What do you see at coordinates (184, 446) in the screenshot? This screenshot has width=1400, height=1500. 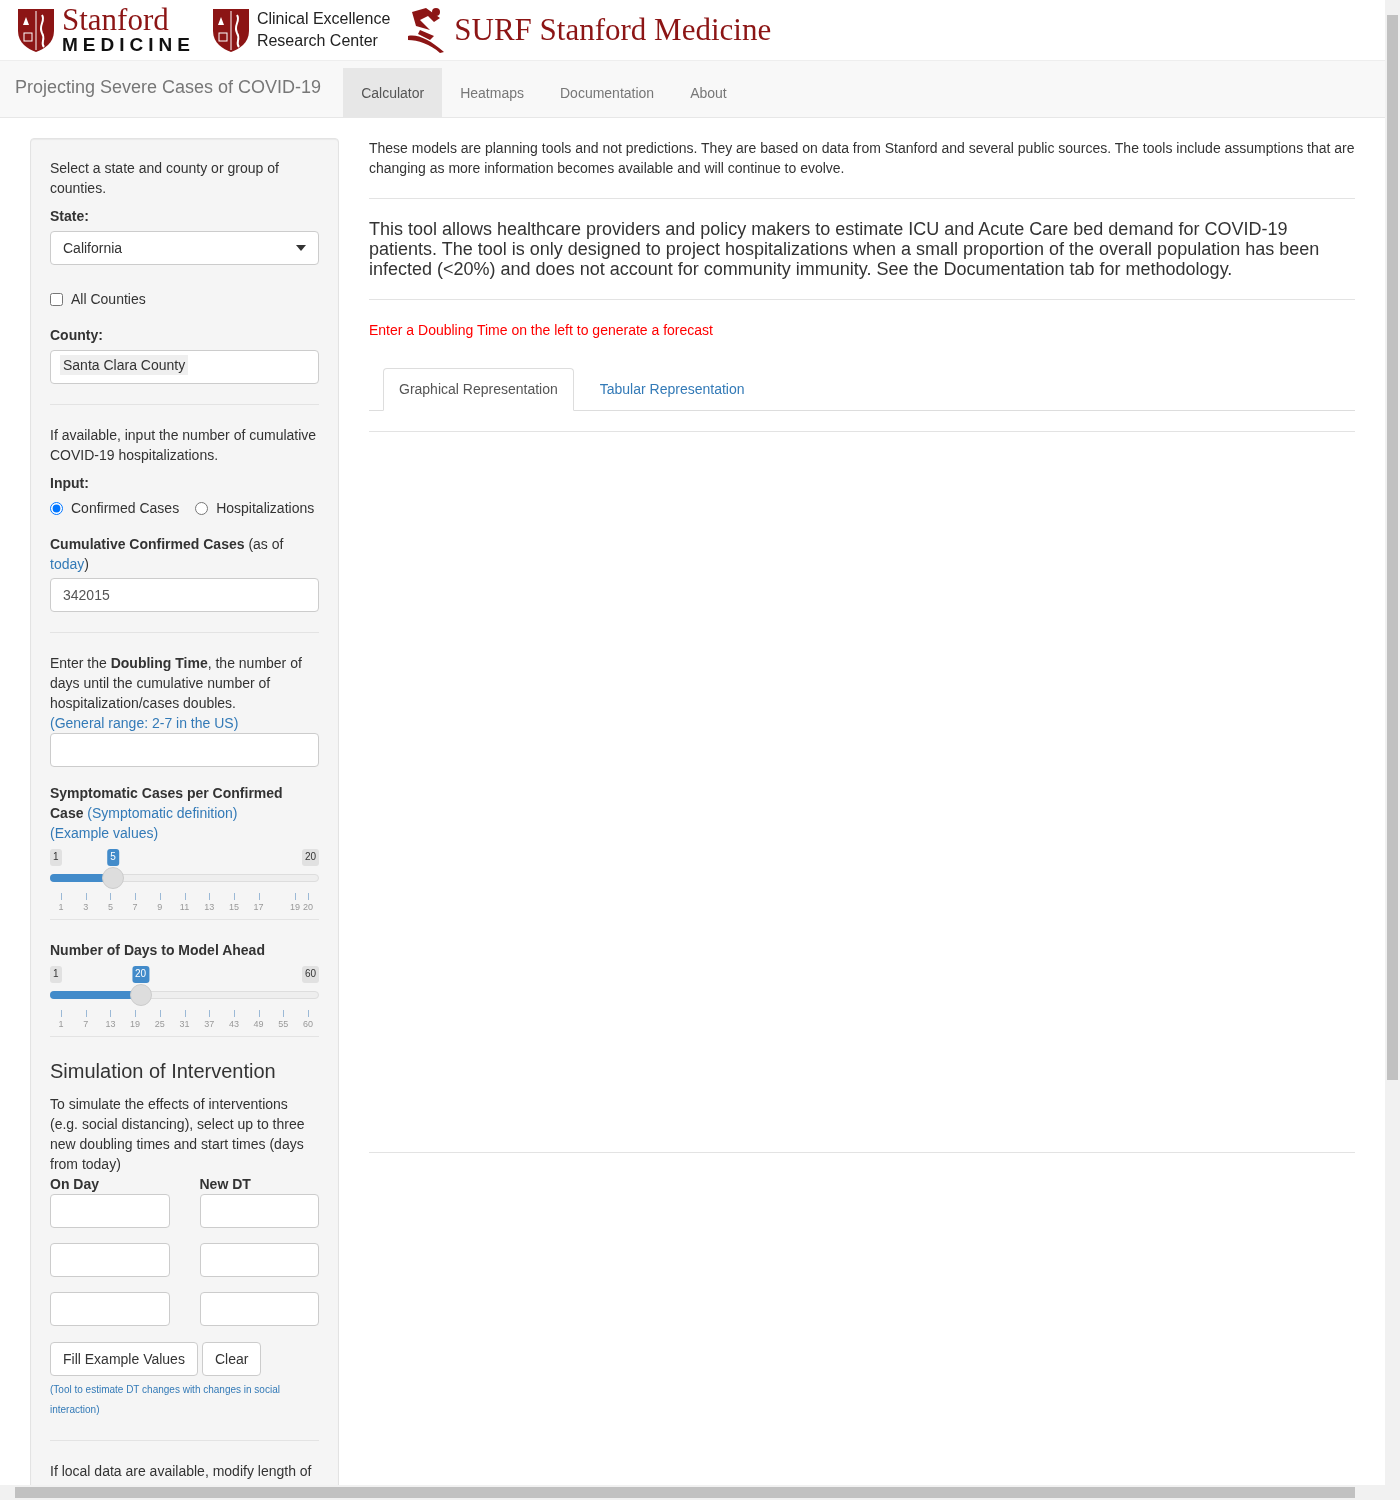 I see `intro-text: If available, input the number of cumulative COVID-19 hospitalizations.` at bounding box center [184, 446].